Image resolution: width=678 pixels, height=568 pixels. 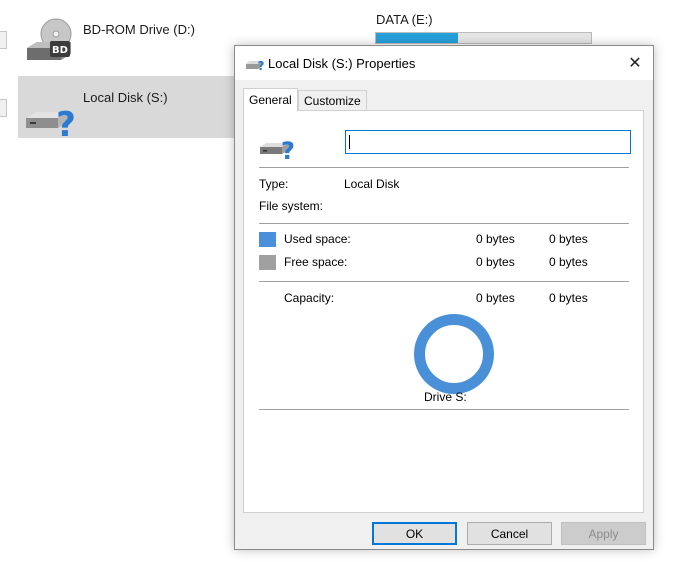 I want to click on filesystem-label: File system:, so click(x=291, y=206).